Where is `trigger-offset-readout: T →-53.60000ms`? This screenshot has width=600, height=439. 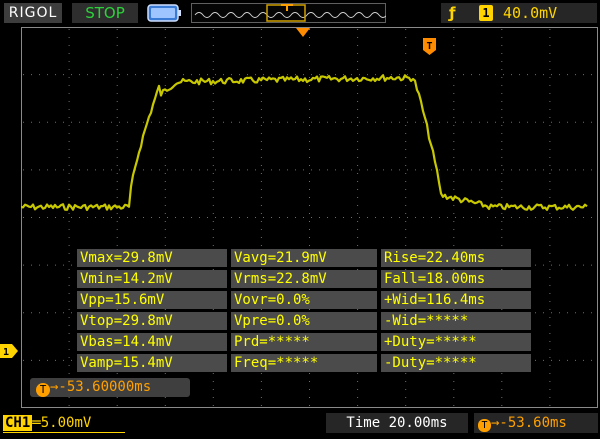 trigger-offset-readout: T →-53.60000ms is located at coordinates (110, 387).